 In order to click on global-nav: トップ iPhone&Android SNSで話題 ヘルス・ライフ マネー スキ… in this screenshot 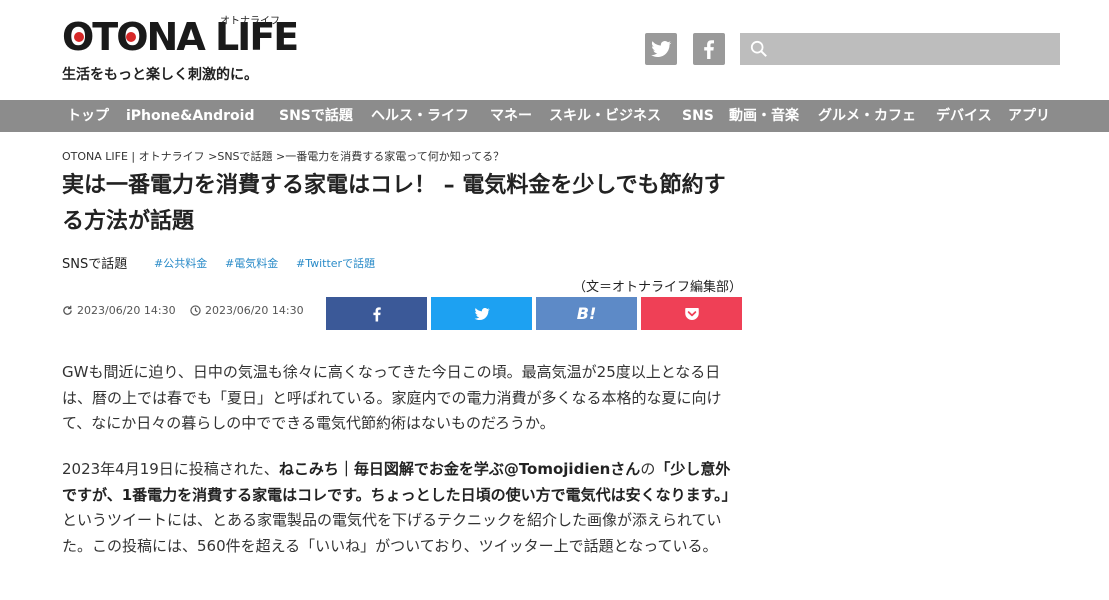, I will do `click(554, 116)`.